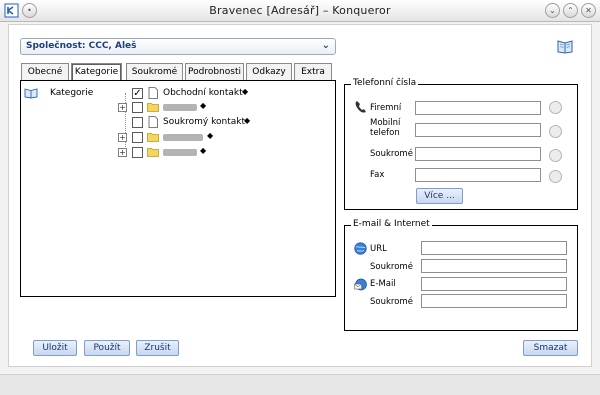 The height and width of the screenshot is (395, 600). I want to click on phone-business-label: Firemní, so click(386, 108).